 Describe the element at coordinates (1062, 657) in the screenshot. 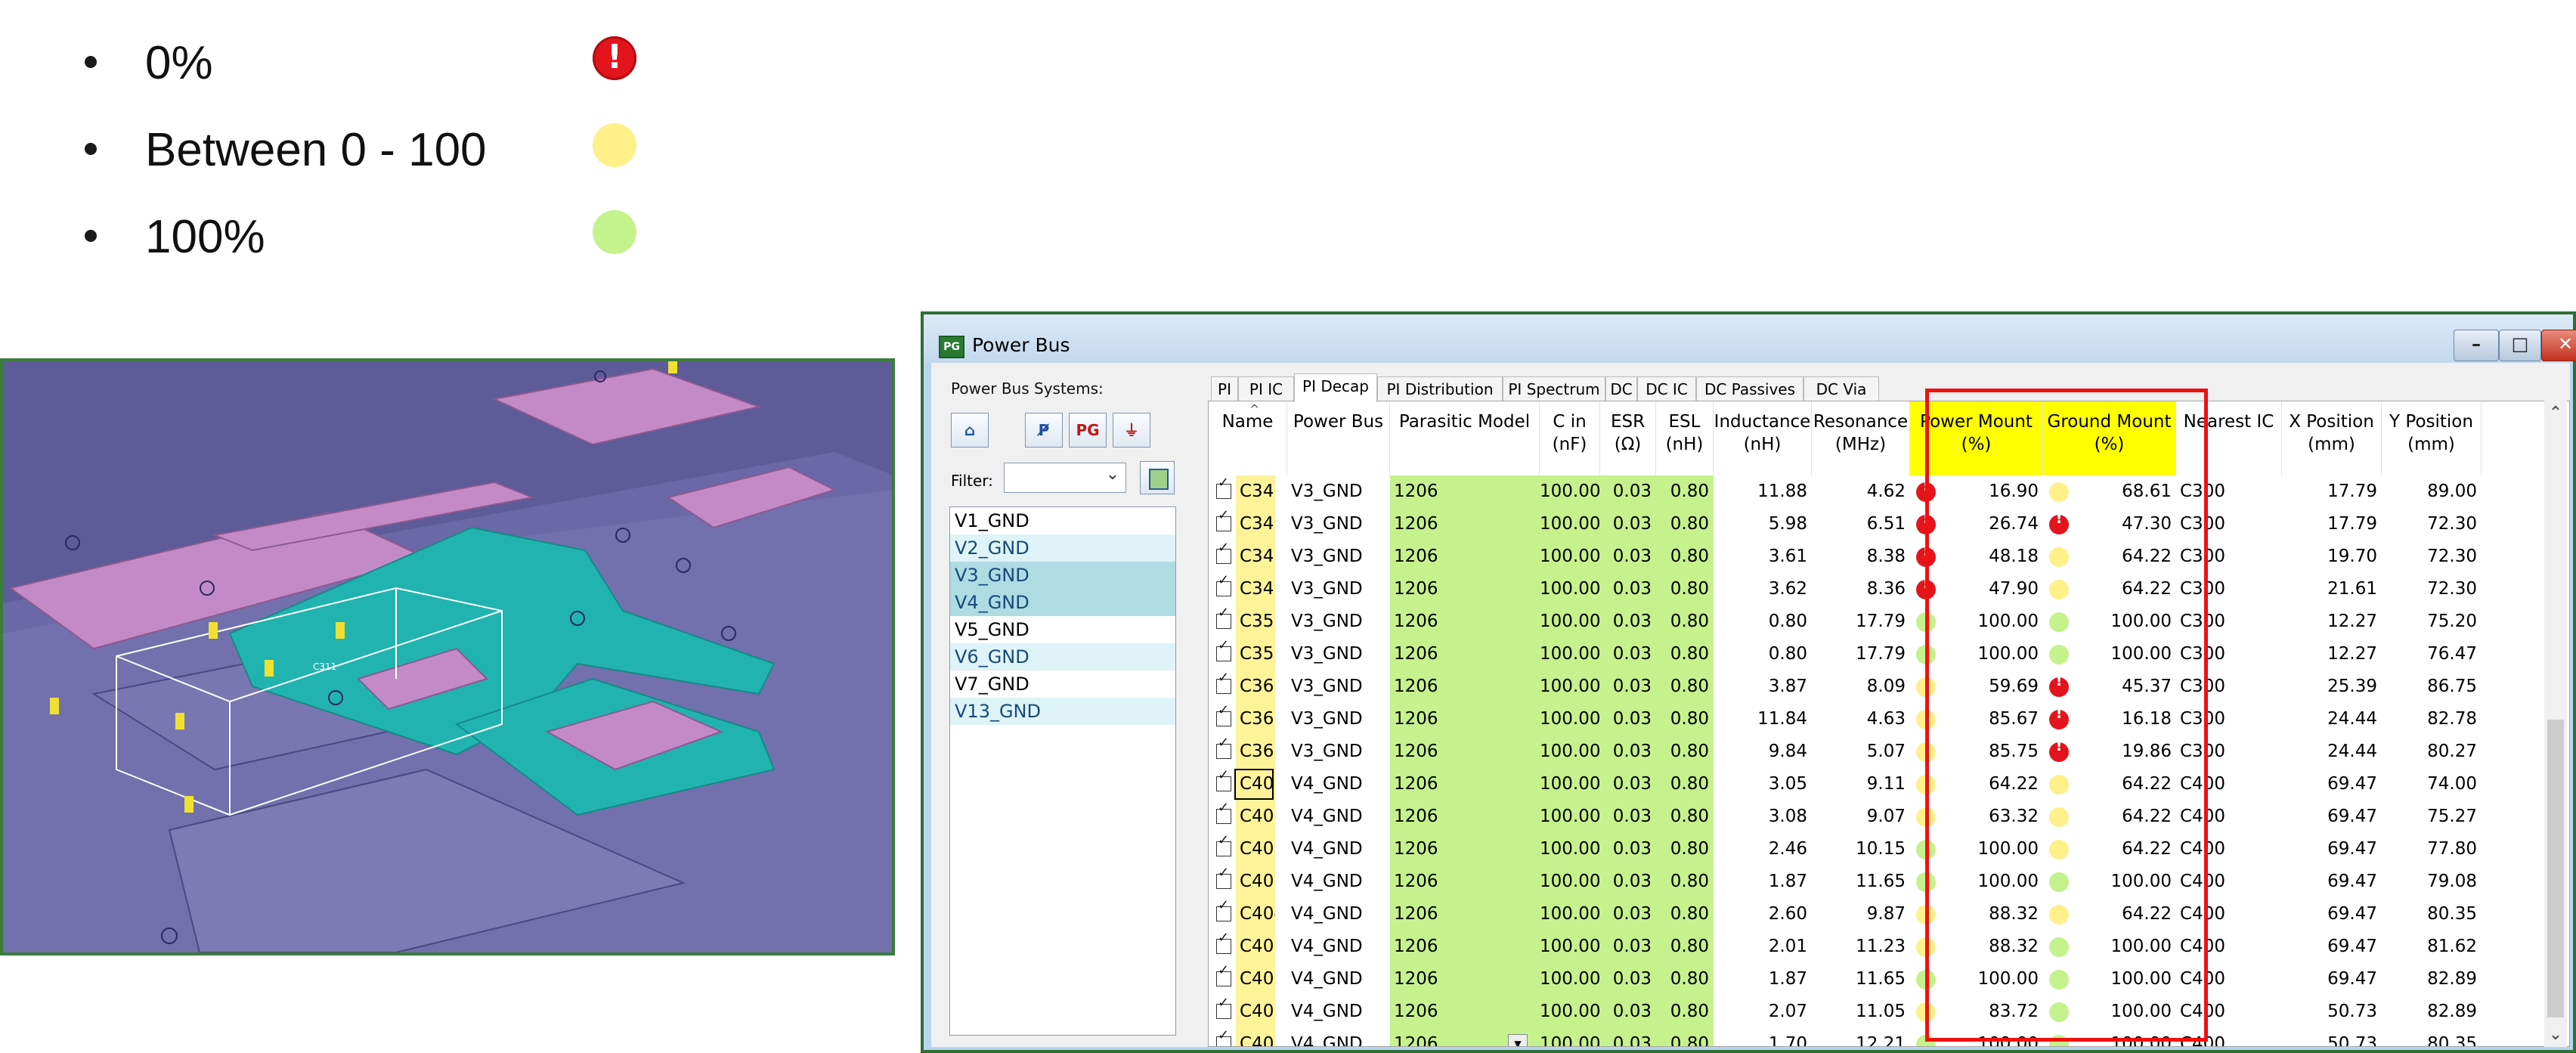

I see `bus-system-item: V6_GND` at that location.